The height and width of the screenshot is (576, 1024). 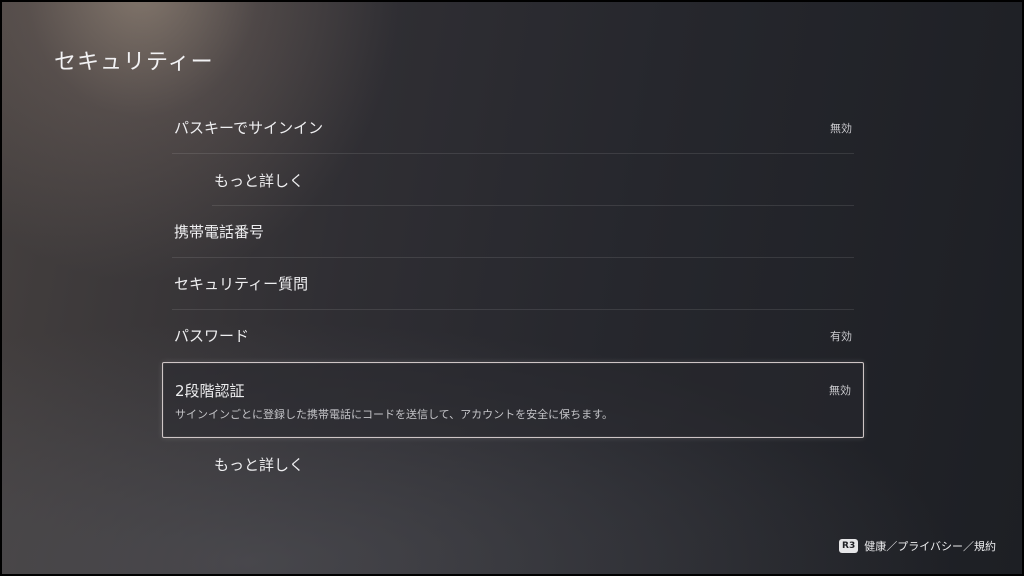 I want to click on two-step-verification-description: サインインごとに登録した携帯電話にコードを送信して、アカウントを安全に保ちます。, so click(x=394, y=414).